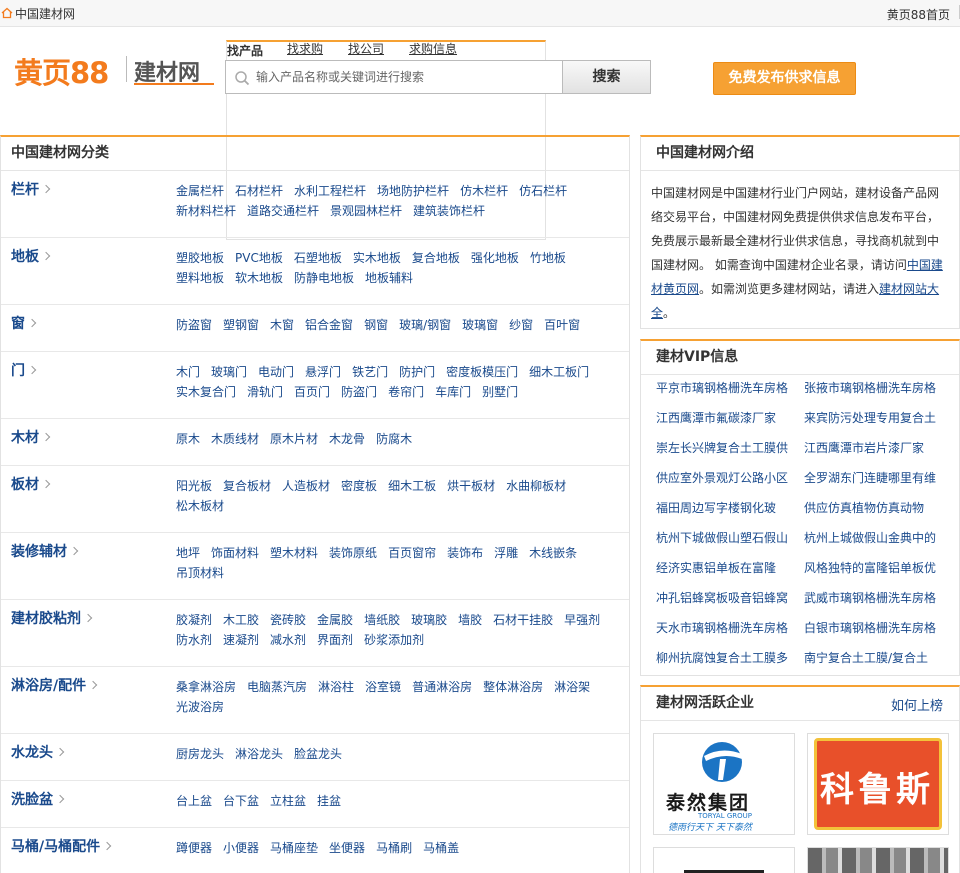  Describe the element at coordinates (206, 392) in the screenshot. I see `category-link: 实木复合门` at that location.